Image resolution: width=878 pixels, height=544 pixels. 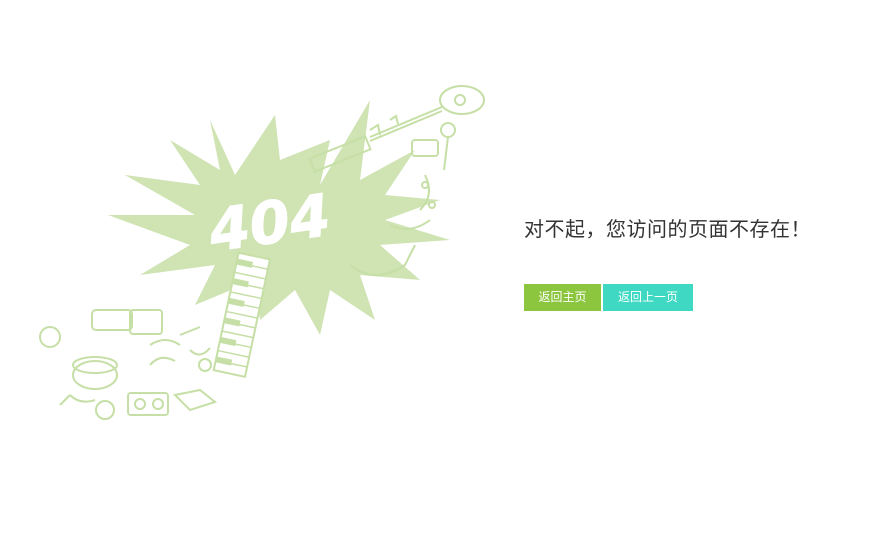 I want to click on return-home-button: 返回主页, so click(x=562, y=297).